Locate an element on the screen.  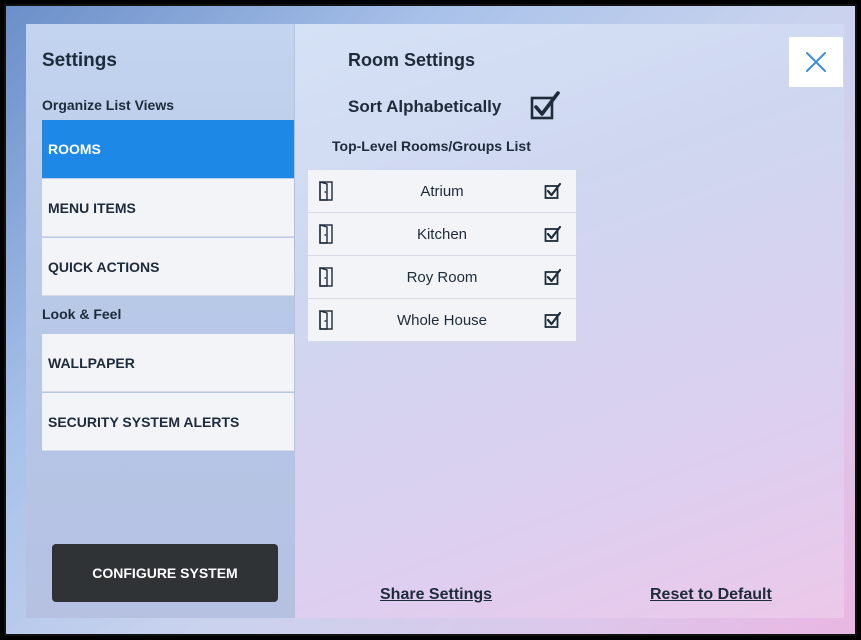
sidebar-title: Settings is located at coordinates (79, 60).